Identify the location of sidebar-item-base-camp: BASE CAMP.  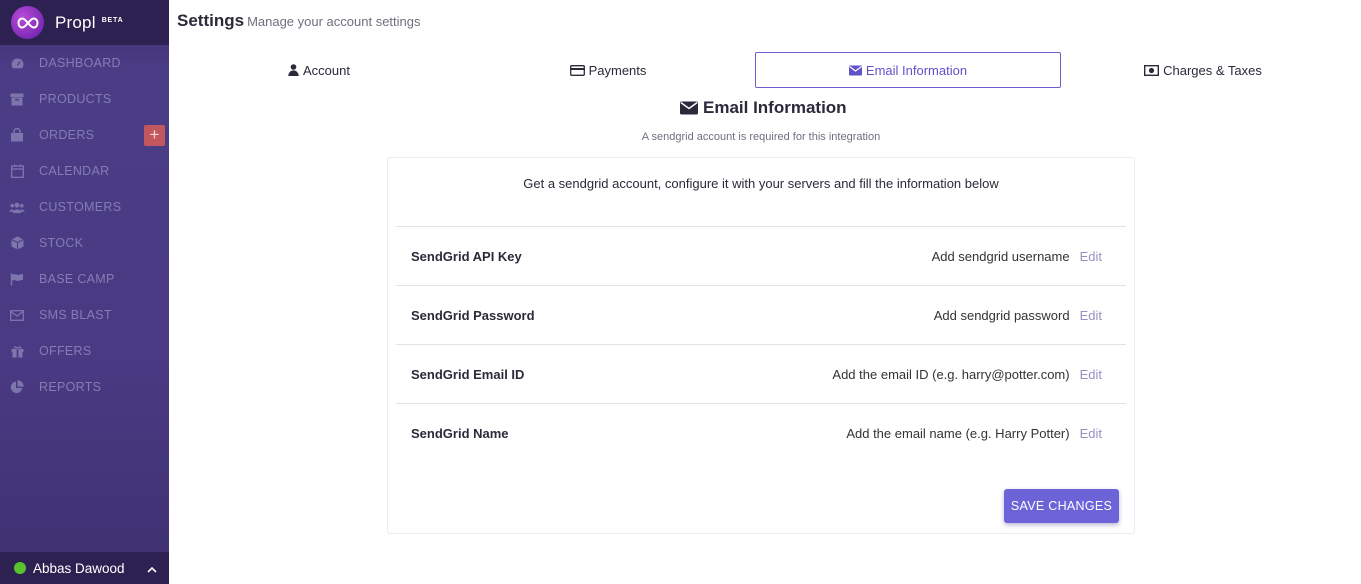
(84, 279).